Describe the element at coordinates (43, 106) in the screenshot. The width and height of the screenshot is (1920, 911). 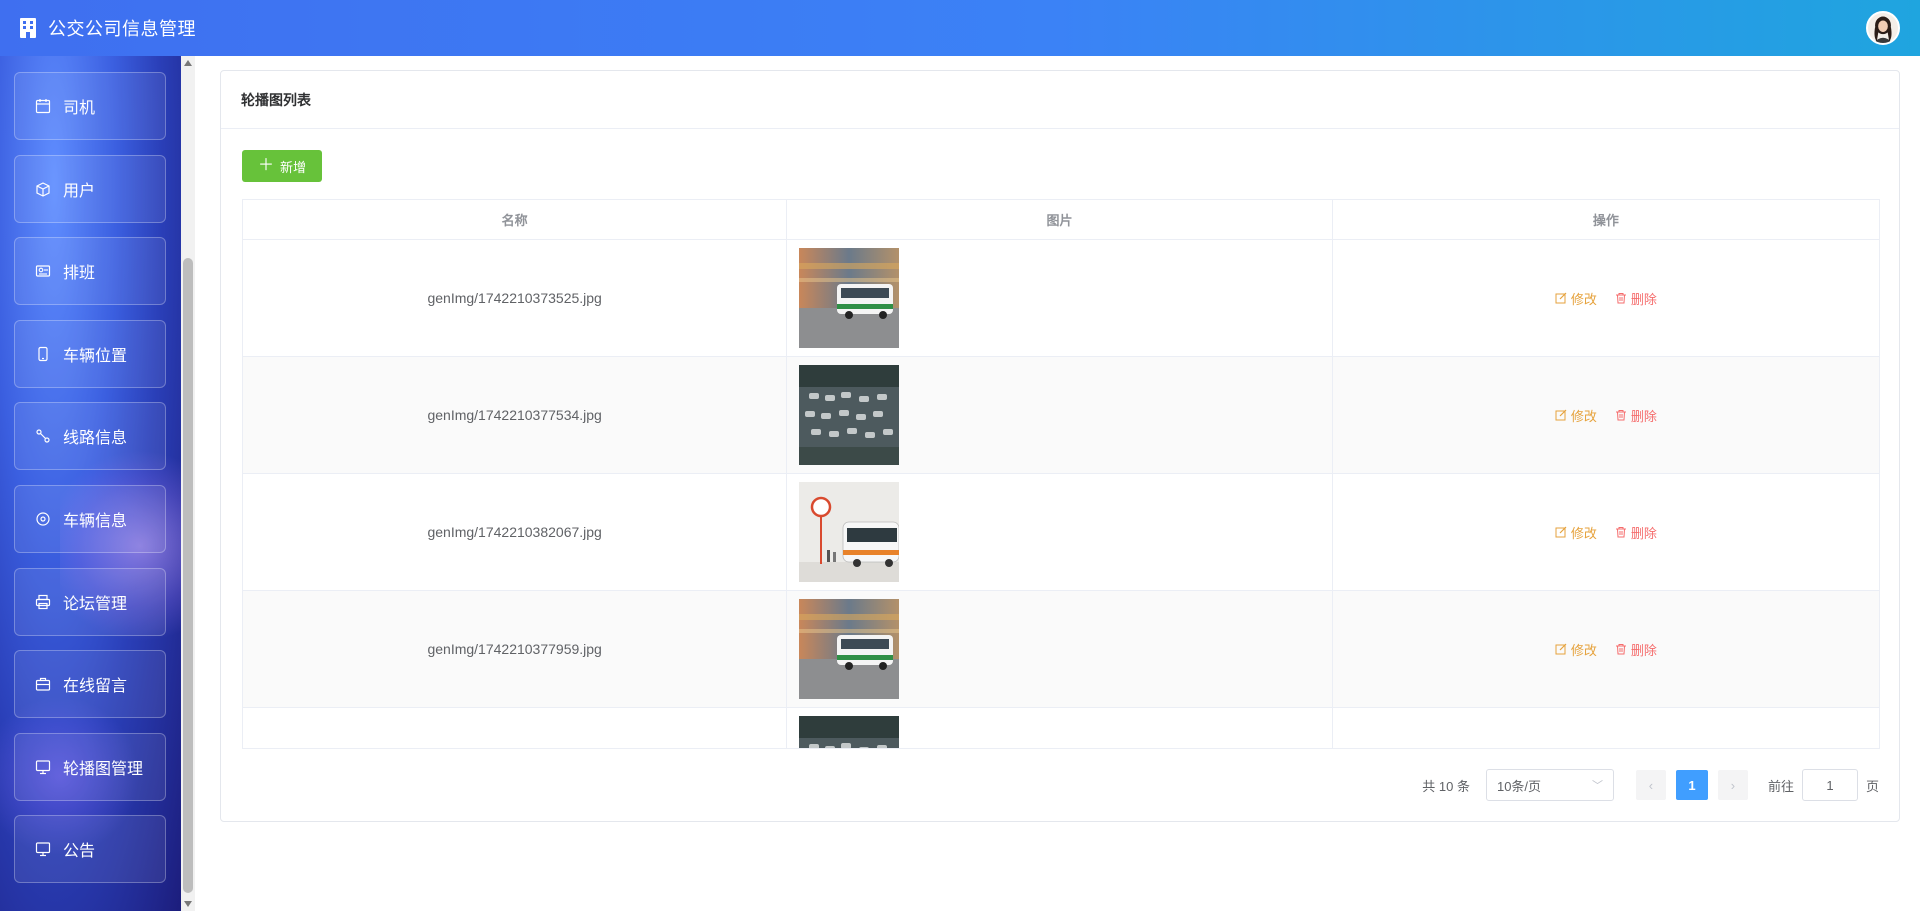
I see `calendar-icon` at that location.